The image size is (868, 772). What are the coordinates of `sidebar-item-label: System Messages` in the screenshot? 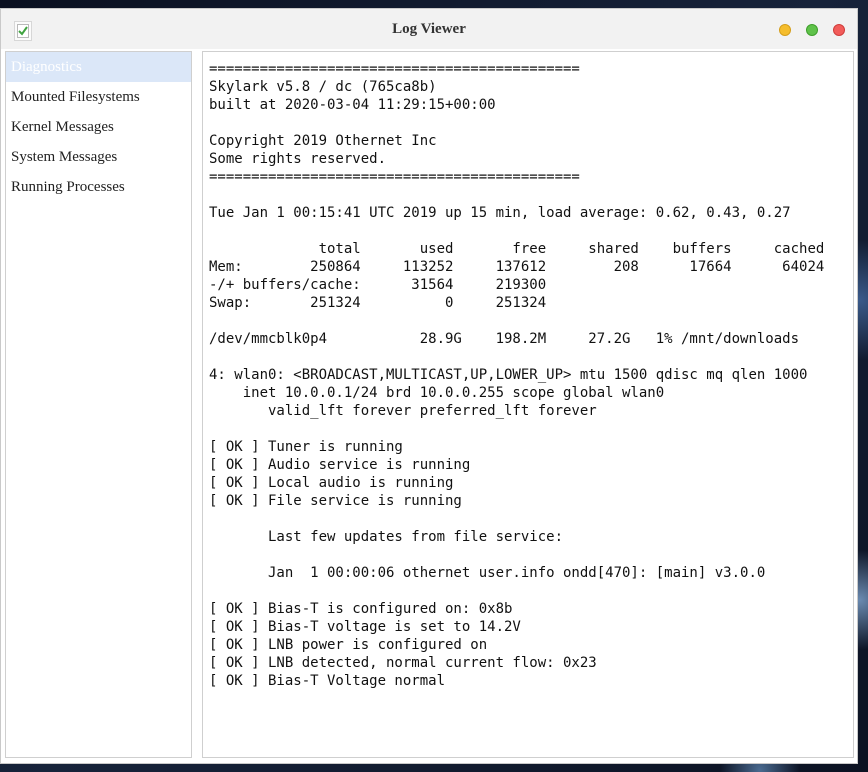 It's located at (64, 157).